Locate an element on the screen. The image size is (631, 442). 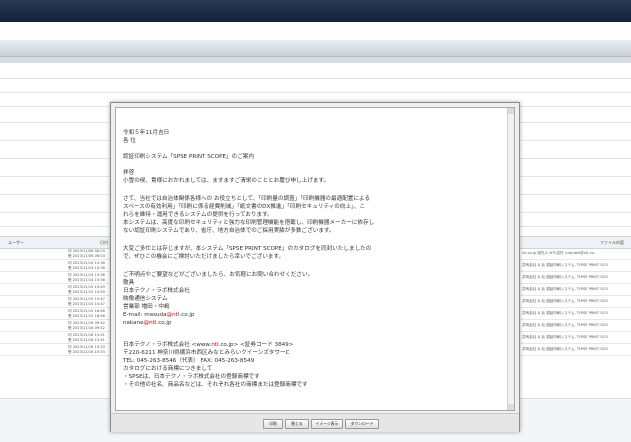
trademark-heading: カタログにおける商標につきまして is located at coordinates (168, 369).